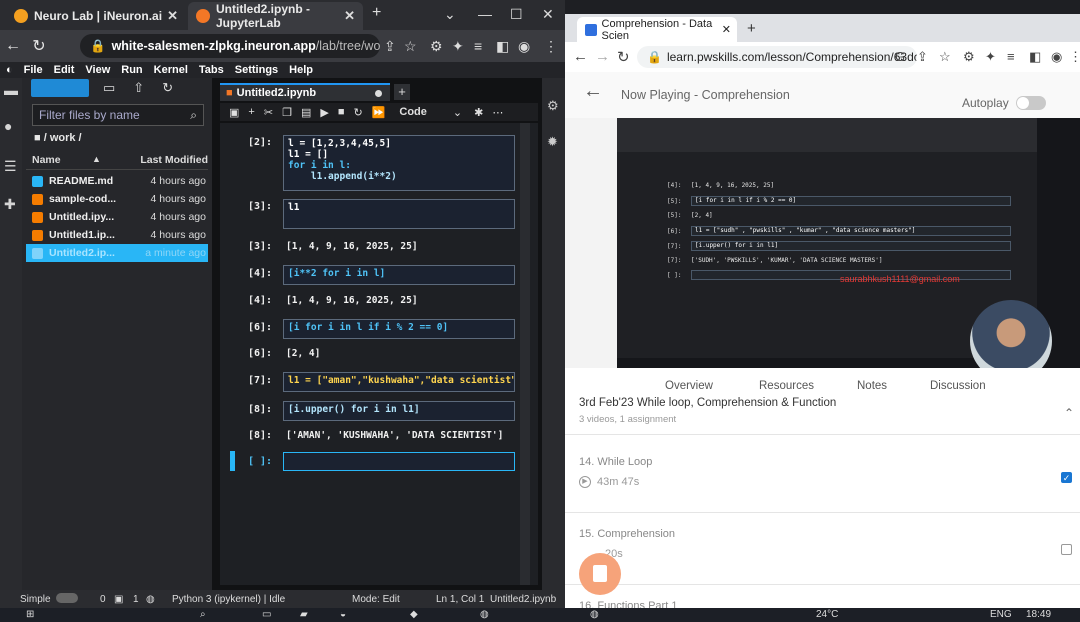  I want to click on column-last-modified: Last Modified, so click(174, 160).